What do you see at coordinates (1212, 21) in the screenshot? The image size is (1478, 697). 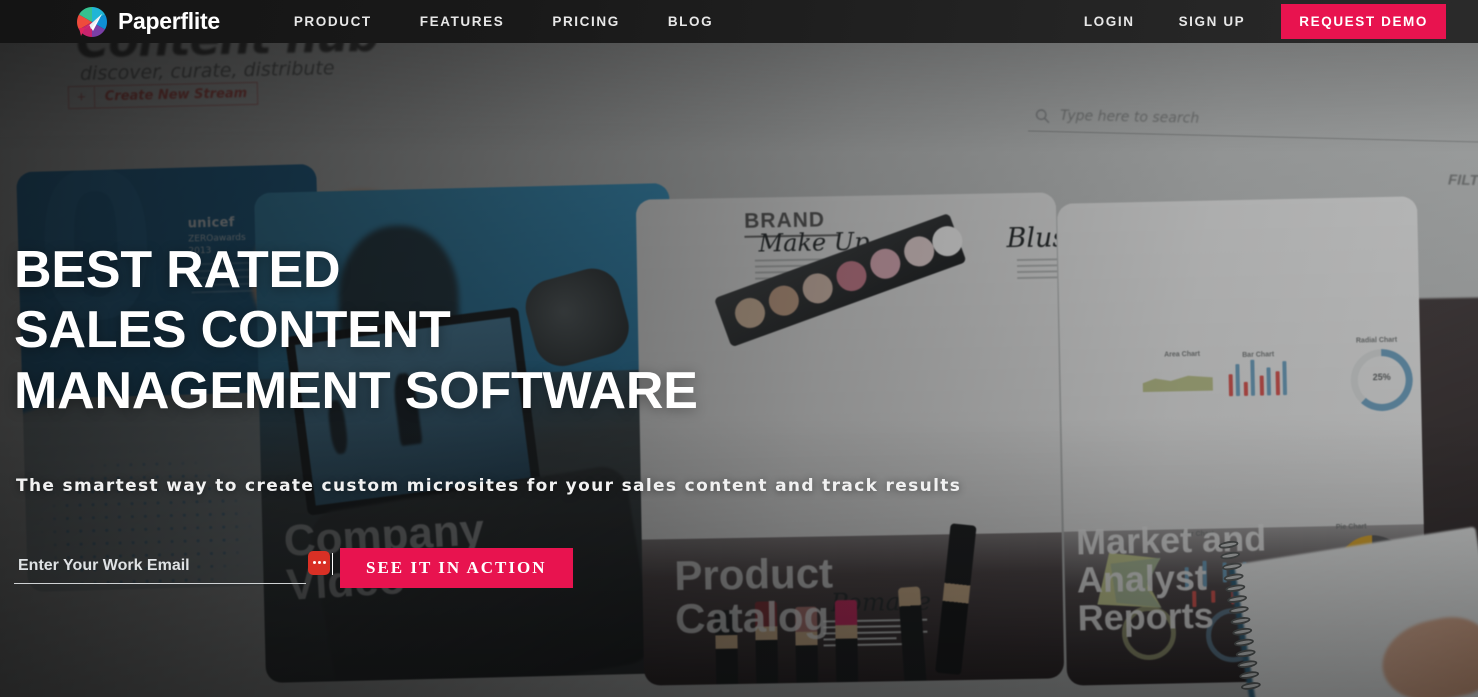 I see `signup-link: SIGN UP` at bounding box center [1212, 21].